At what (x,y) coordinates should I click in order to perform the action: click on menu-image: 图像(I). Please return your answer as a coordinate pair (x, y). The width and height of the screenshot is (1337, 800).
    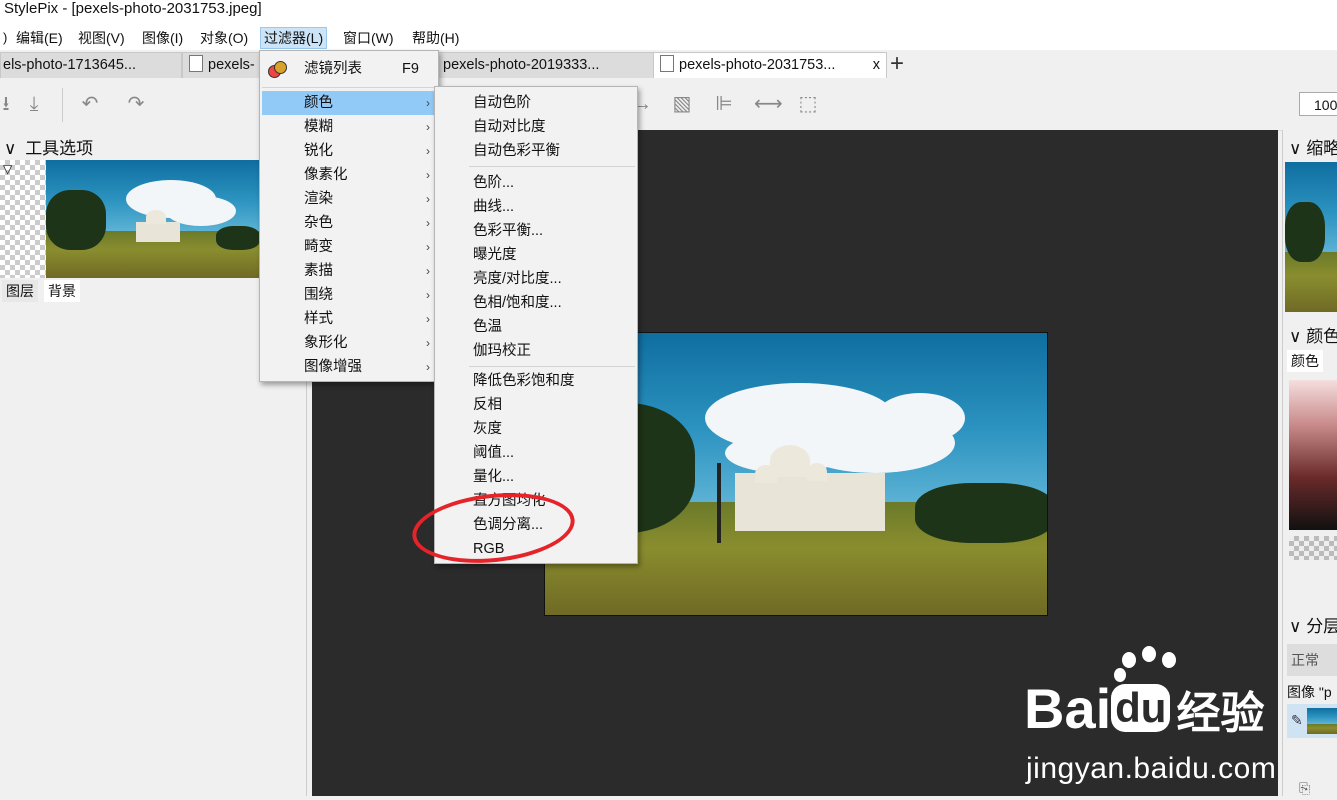
    Looking at the image, I should click on (162, 38).